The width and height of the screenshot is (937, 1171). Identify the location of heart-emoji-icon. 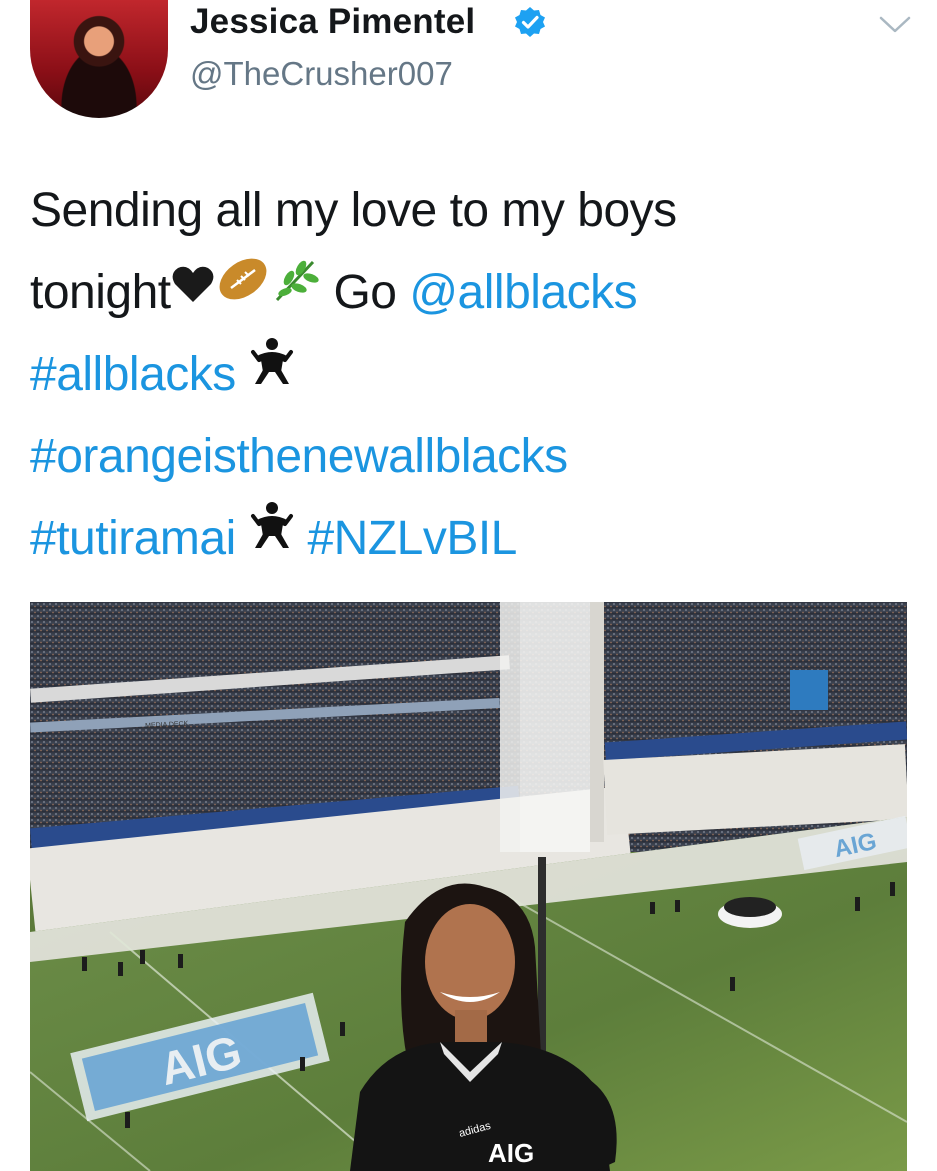
(193, 289).